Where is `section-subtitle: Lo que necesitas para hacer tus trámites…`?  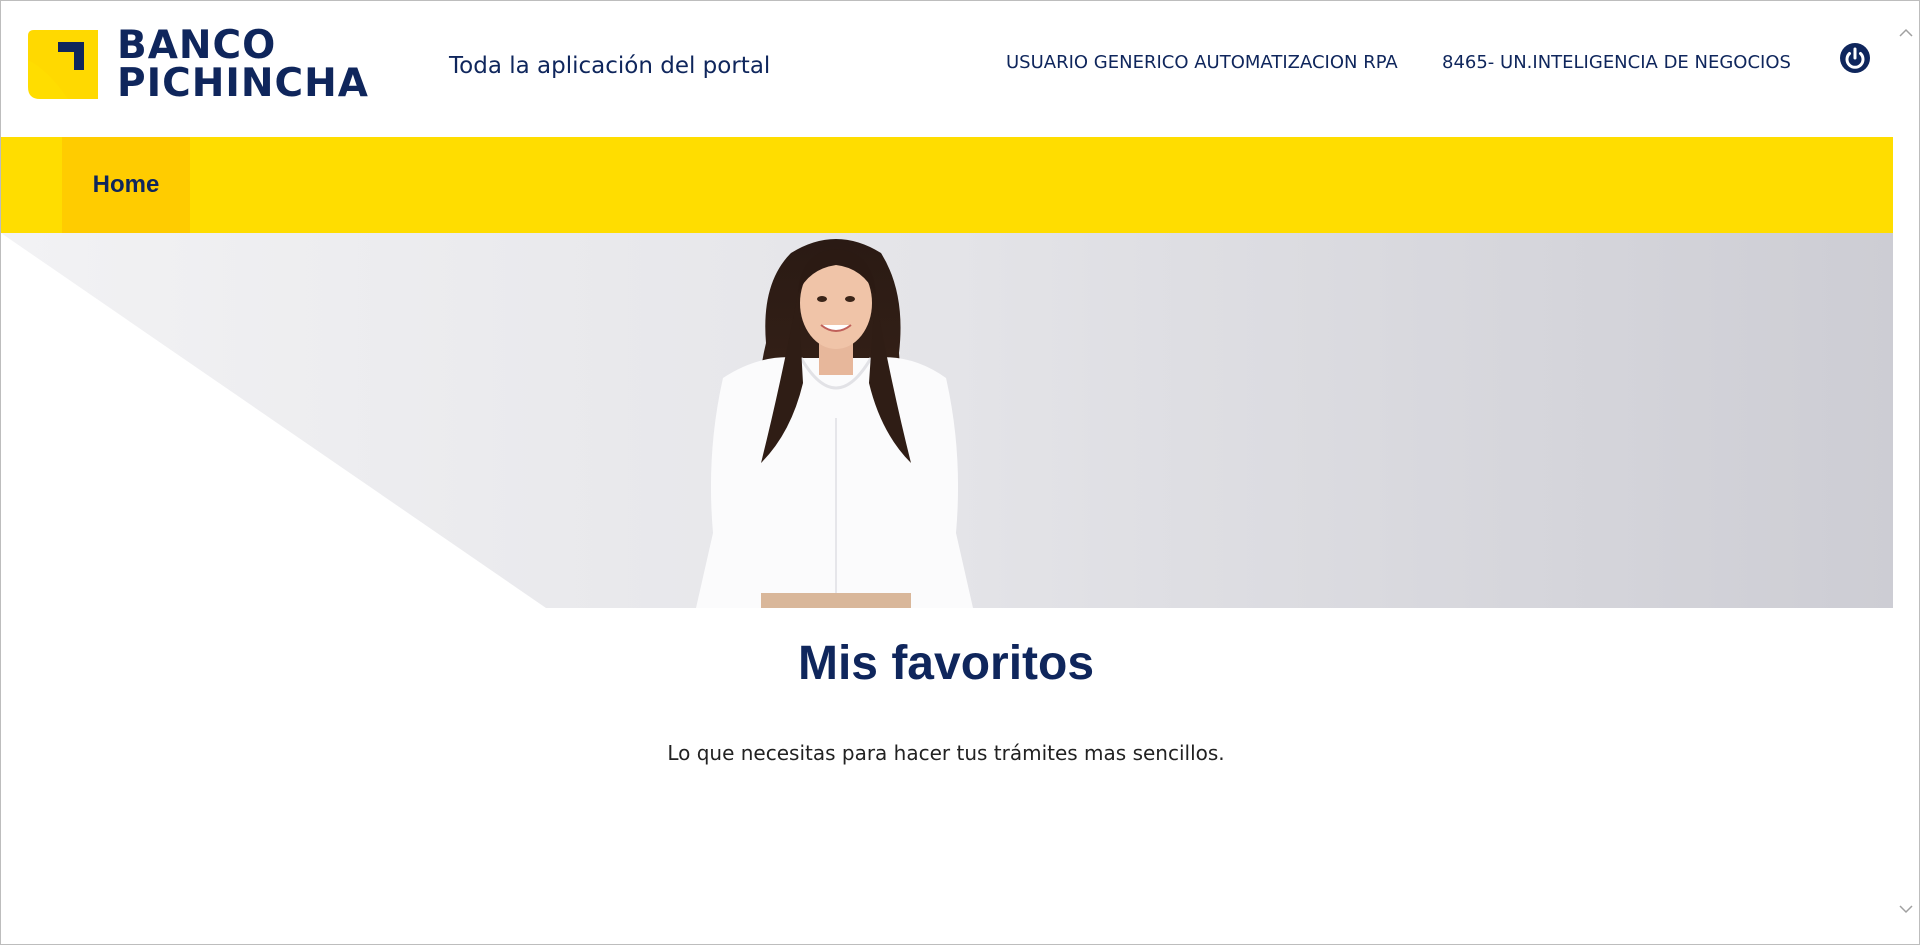 section-subtitle: Lo que necesitas para hacer tus trámites… is located at coordinates (946, 753).